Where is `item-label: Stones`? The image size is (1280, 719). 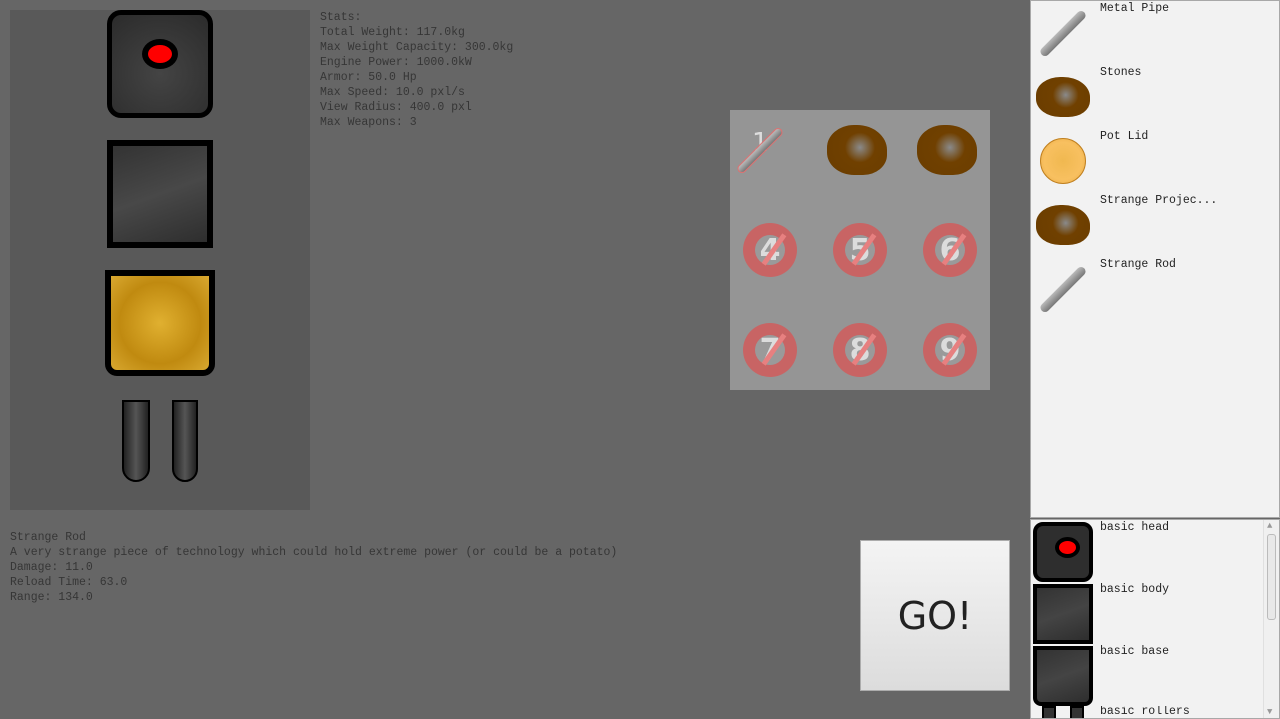
item-label: Stones is located at coordinates (1121, 72).